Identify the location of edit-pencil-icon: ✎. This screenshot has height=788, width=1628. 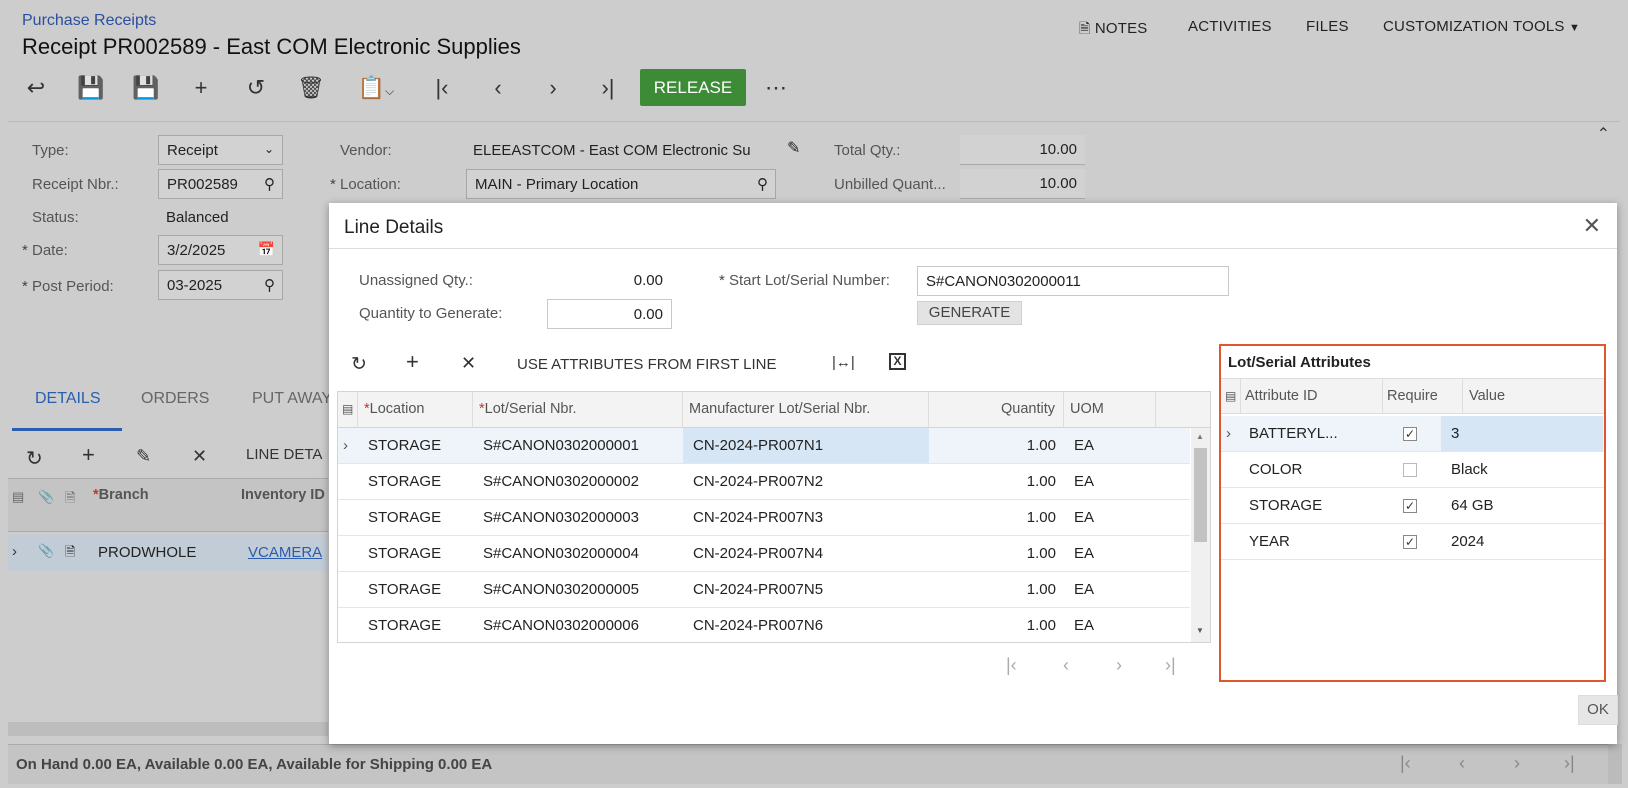
(793, 148).